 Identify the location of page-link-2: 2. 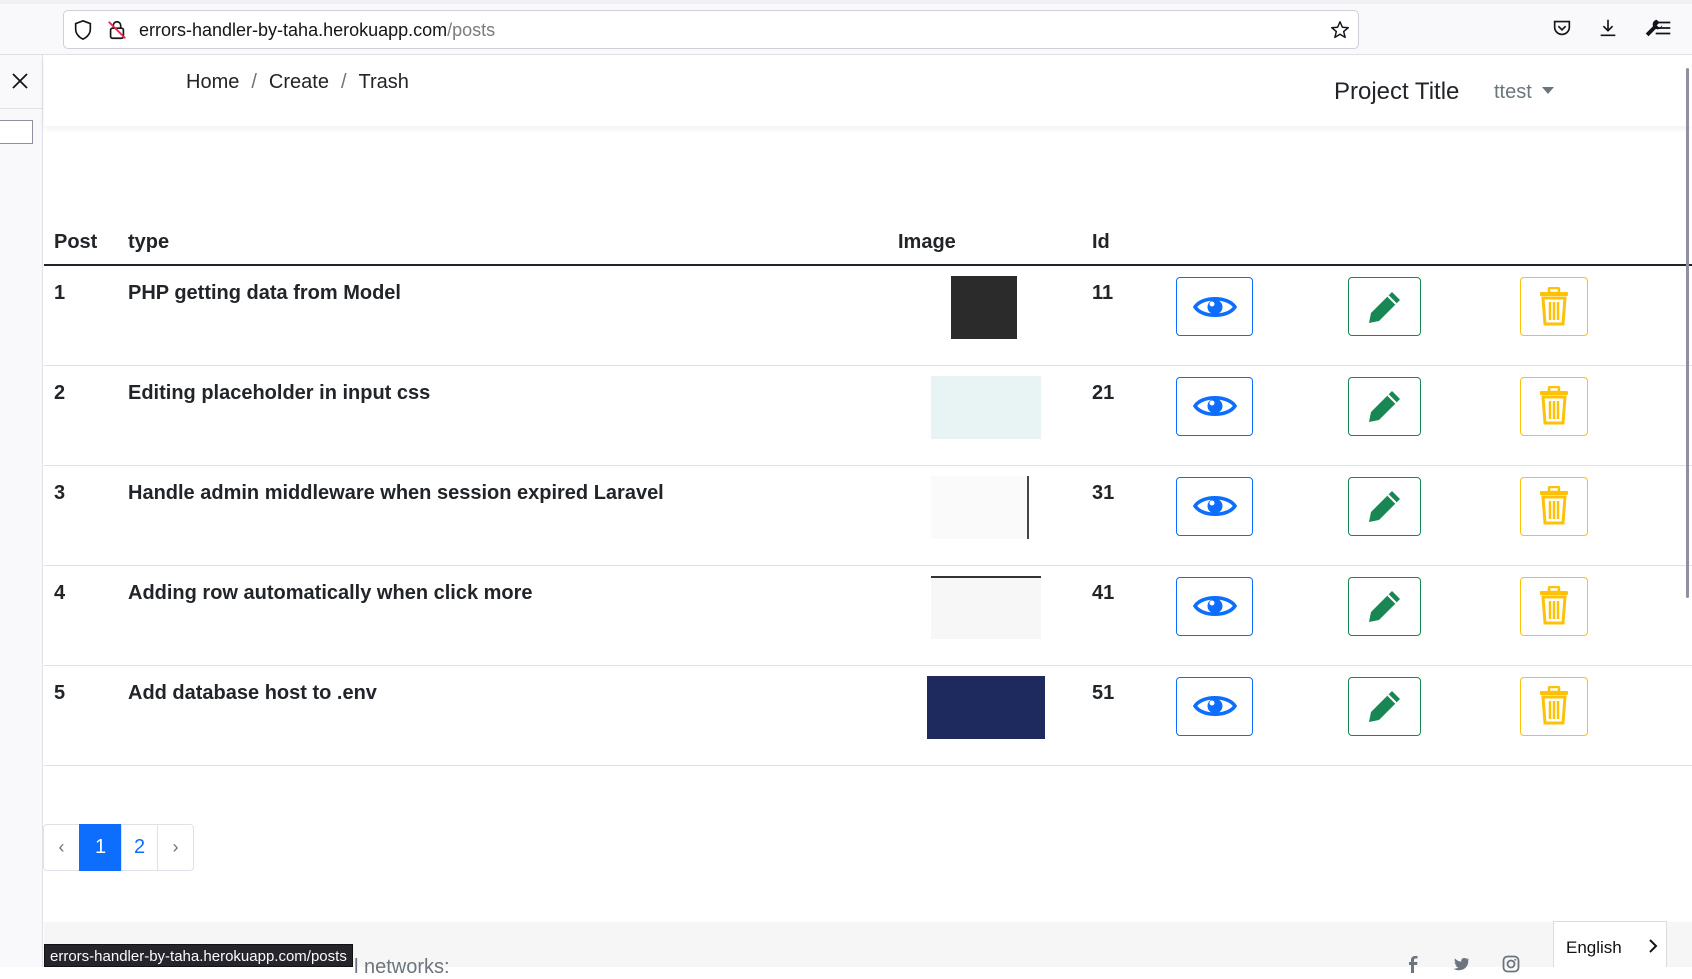
(139, 847).